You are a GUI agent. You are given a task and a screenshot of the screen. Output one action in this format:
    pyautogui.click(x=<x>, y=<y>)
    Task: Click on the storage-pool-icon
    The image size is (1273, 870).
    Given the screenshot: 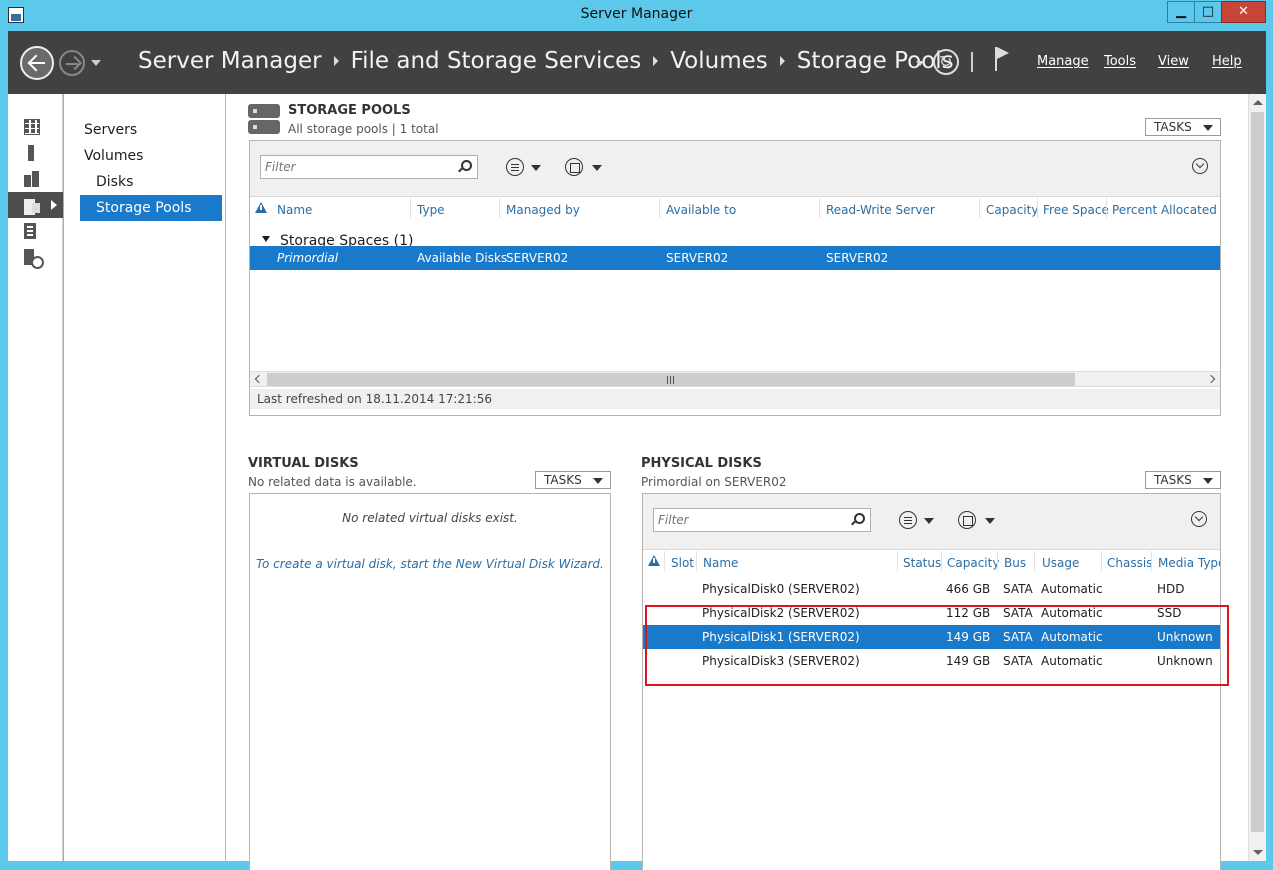 What is the action you would take?
    pyautogui.click(x=264, y=119)
    